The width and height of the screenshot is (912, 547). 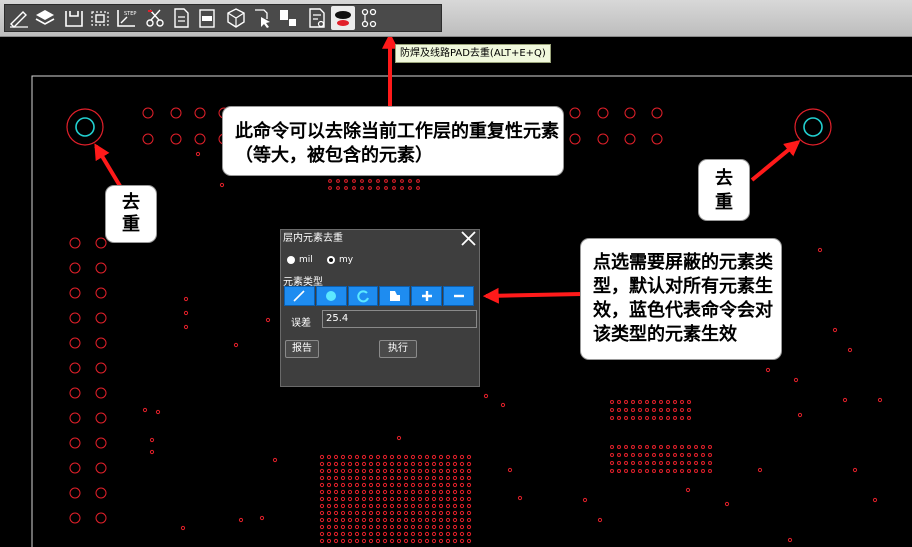 I want to click on type-pad-button, so click(x=331, y=296).